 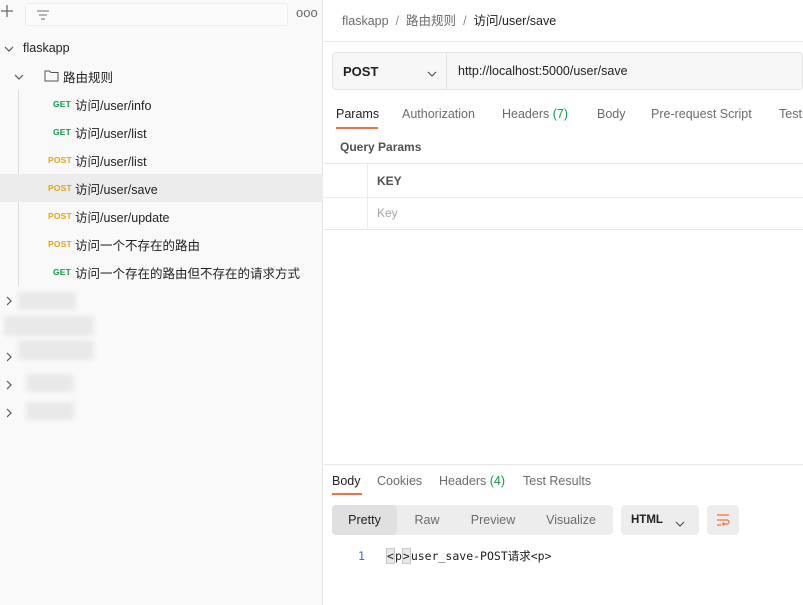 What do you see at coordinates (161, 188) in the screenshot?
I see `request-item-selected: POST 访问/user/save` at bounding box center [161, 188].